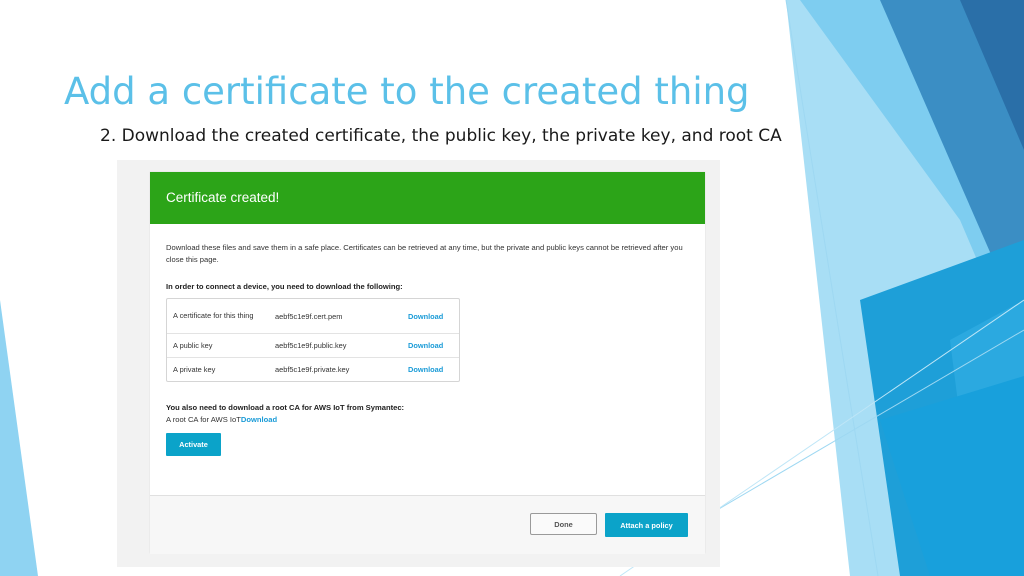 Image resolution: width=1024 pixels, height=576 pixels. I want to click on attach-policy-button: Attach a policy, so click(646, 525).